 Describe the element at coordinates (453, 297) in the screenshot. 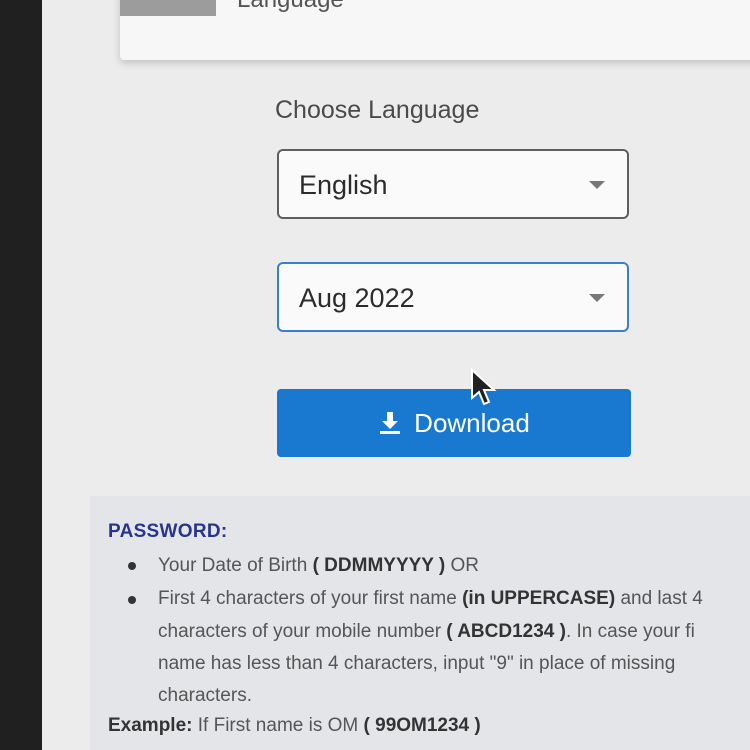

I see `month-select: Aug 2022` at that location.